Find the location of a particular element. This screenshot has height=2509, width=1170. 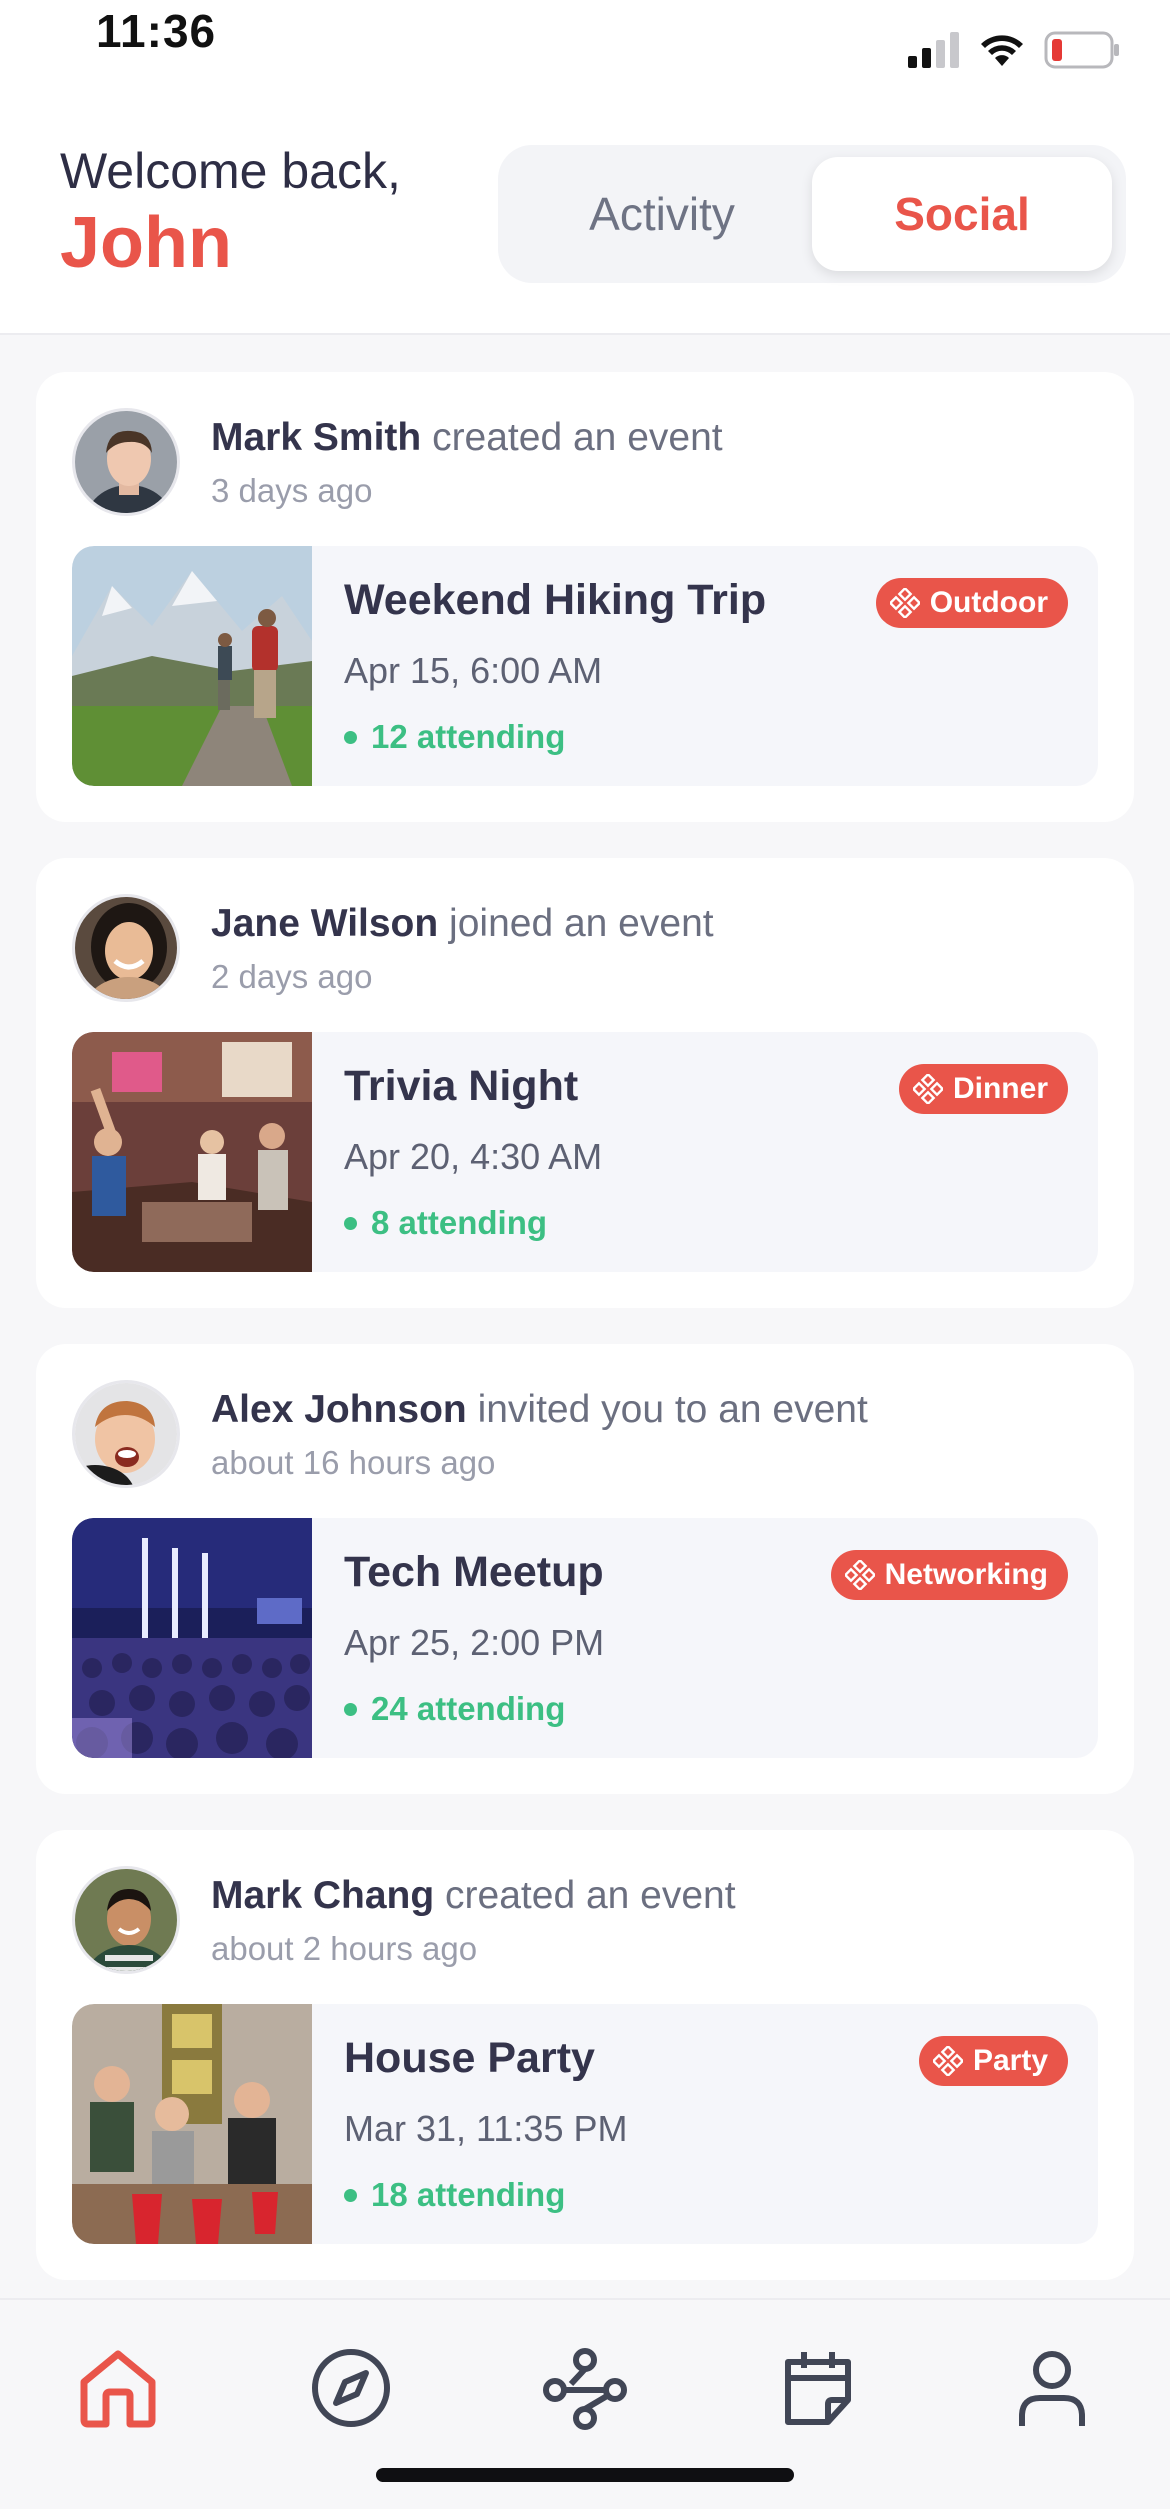

nav-profile is located at coordinates (1052, 2388).